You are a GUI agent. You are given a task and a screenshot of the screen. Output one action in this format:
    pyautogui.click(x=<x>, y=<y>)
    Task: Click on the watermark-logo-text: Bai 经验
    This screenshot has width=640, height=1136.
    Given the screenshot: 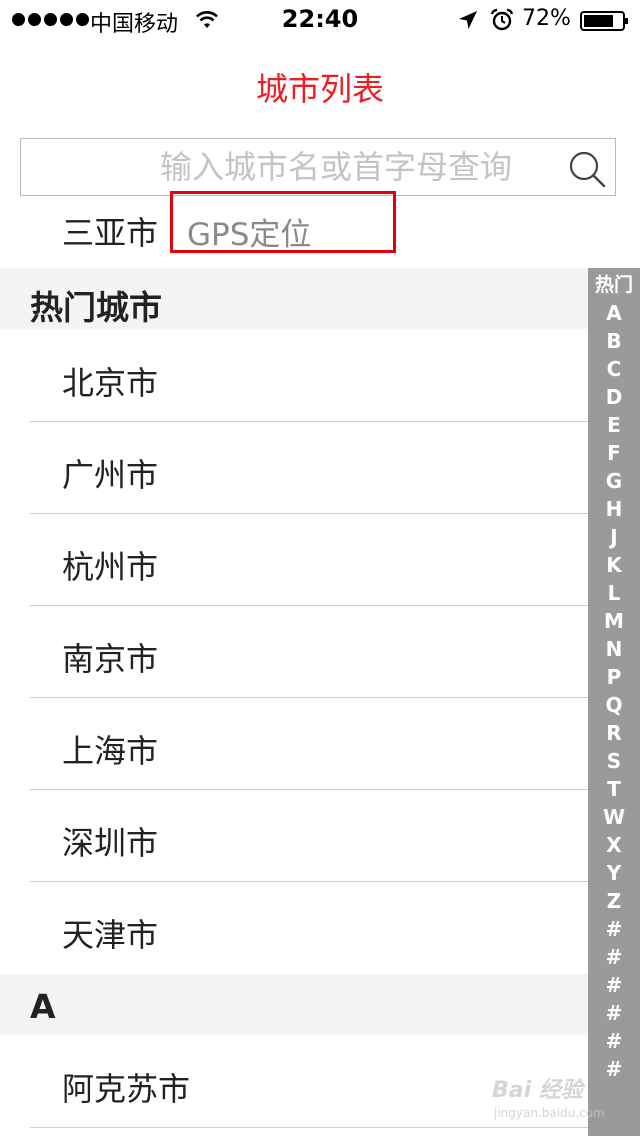 What is the action you would take?
    pyautogui.click(x=537, y=1090)
    